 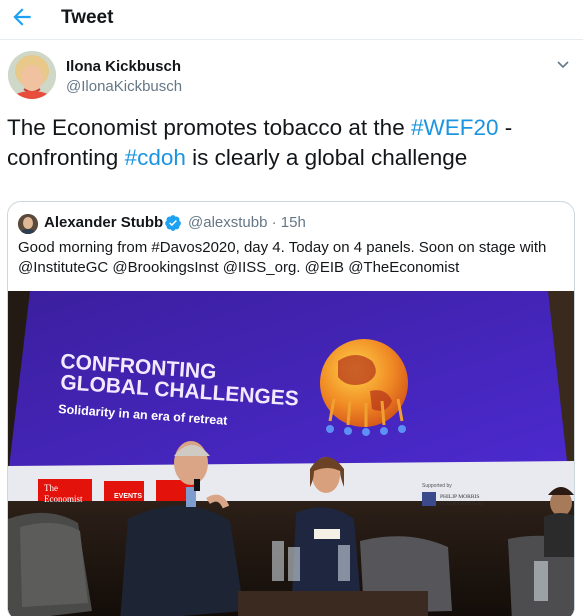 I want to click on logo-line-2: Economist, so click(x=63, y=499).